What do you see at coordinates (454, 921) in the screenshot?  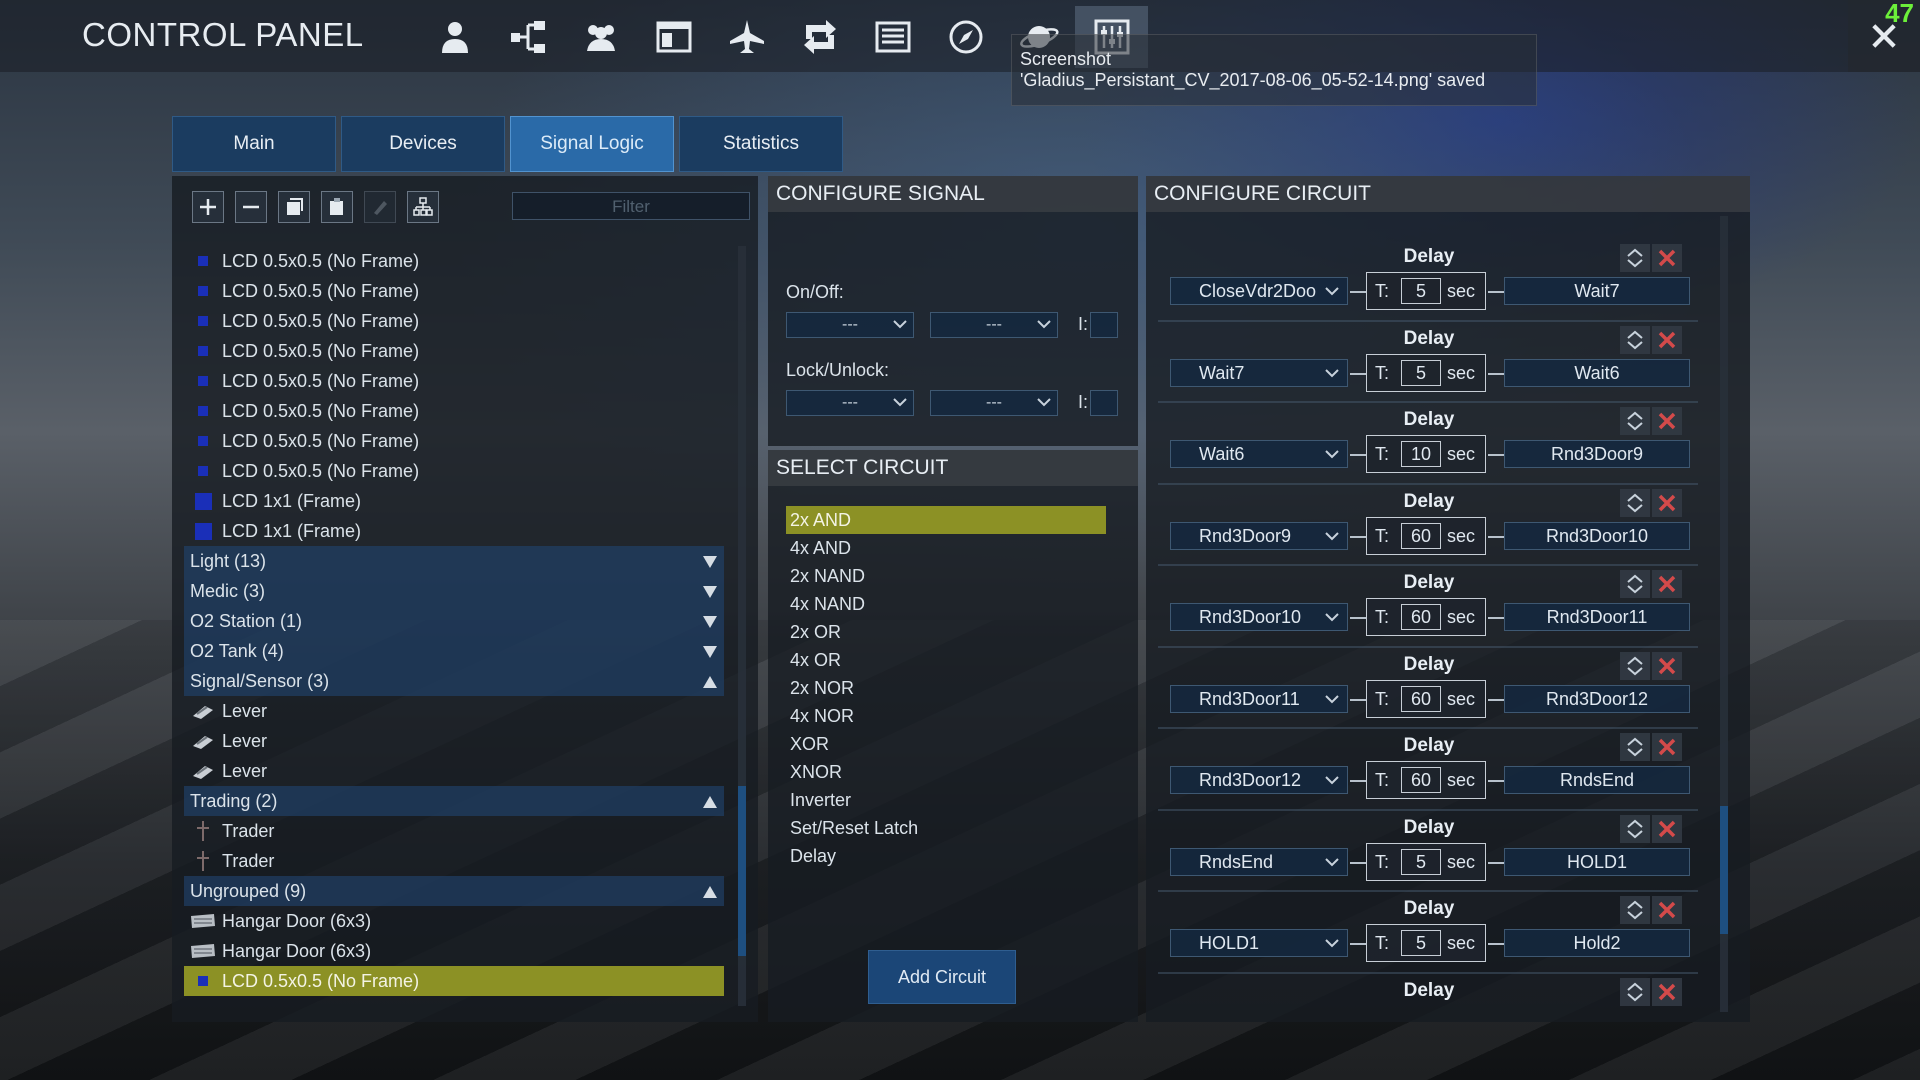 I see `device-item: Hangar Door (6x3)` at bounding box center [454, 921].